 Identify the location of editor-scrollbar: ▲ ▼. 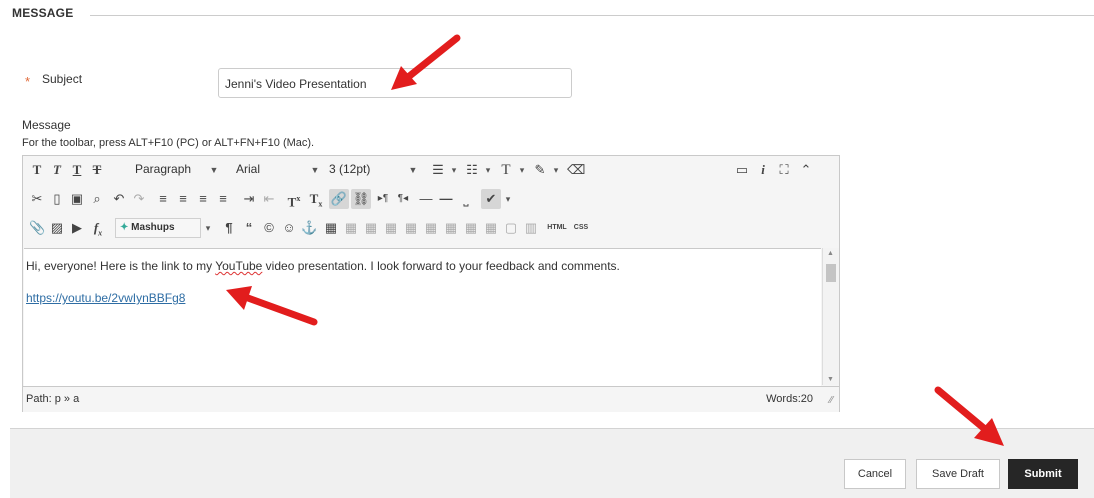
(830, 316).